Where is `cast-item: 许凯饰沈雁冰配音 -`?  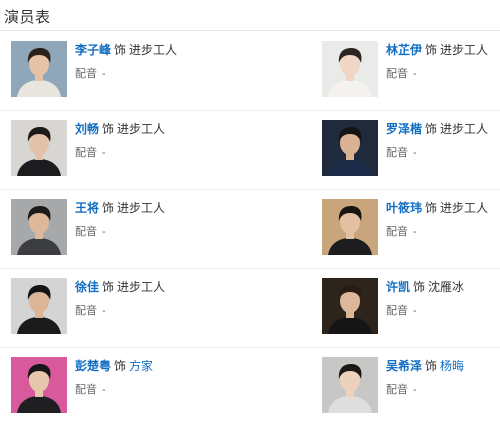
cast-item: 许凯饰沈雁冰配音 - is located at coordinates (411, 306).